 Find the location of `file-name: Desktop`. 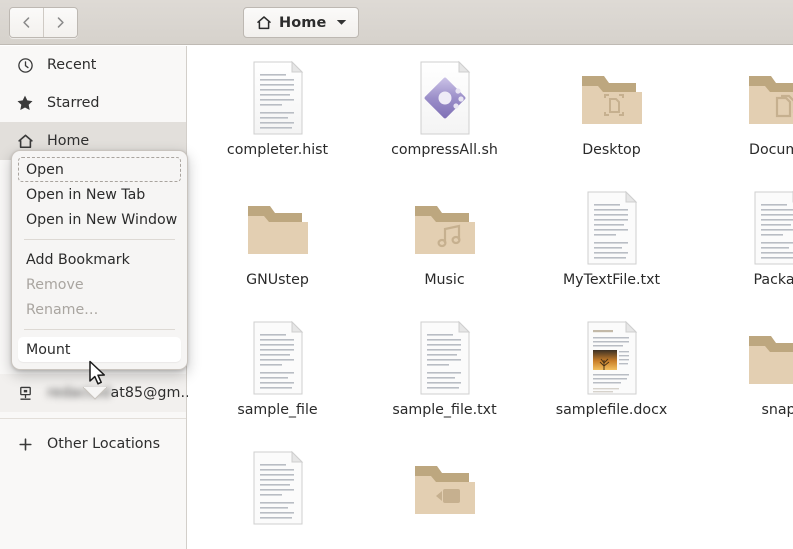

file-name: Desktop is located at coordinates (611, 150).